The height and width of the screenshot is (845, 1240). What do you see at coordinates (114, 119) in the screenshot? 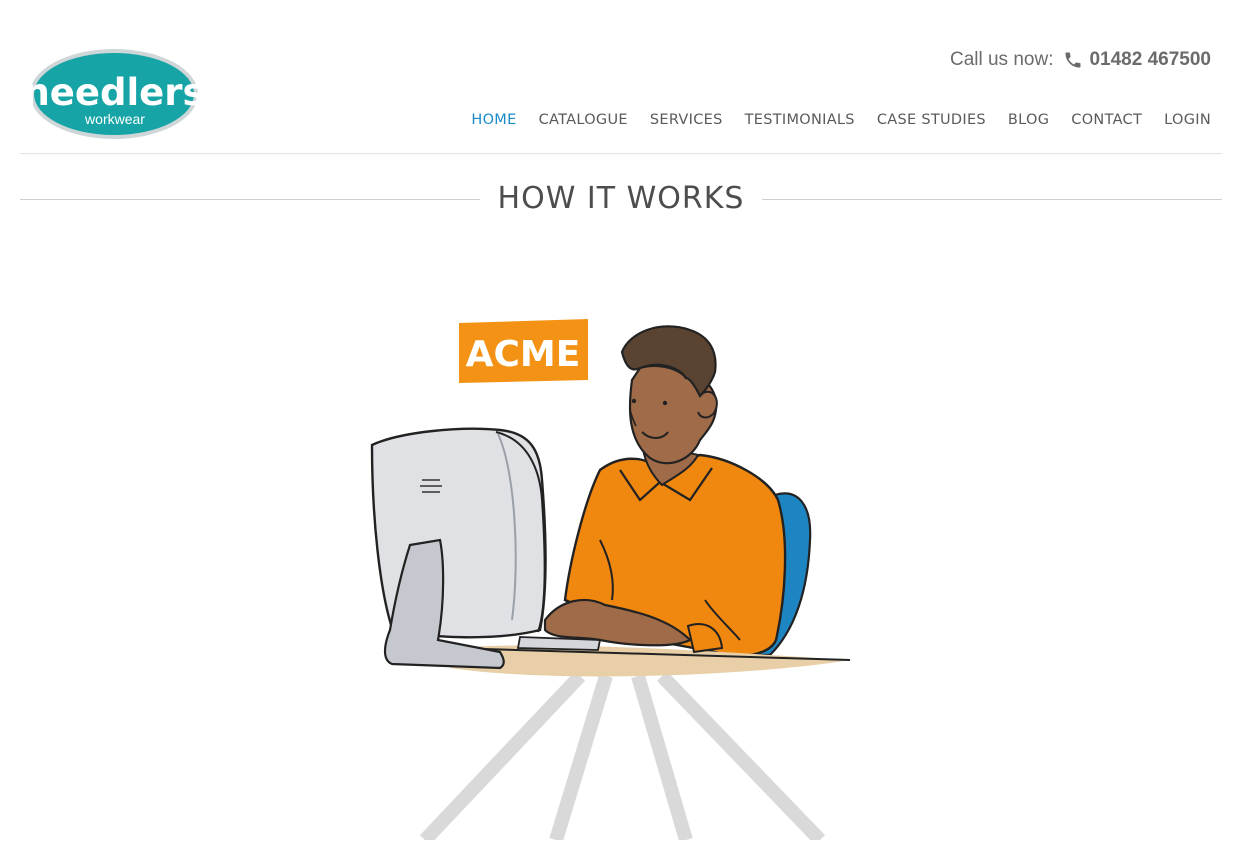
I see `logo-tagline-text: workwear` at bounding box center [114, 119].